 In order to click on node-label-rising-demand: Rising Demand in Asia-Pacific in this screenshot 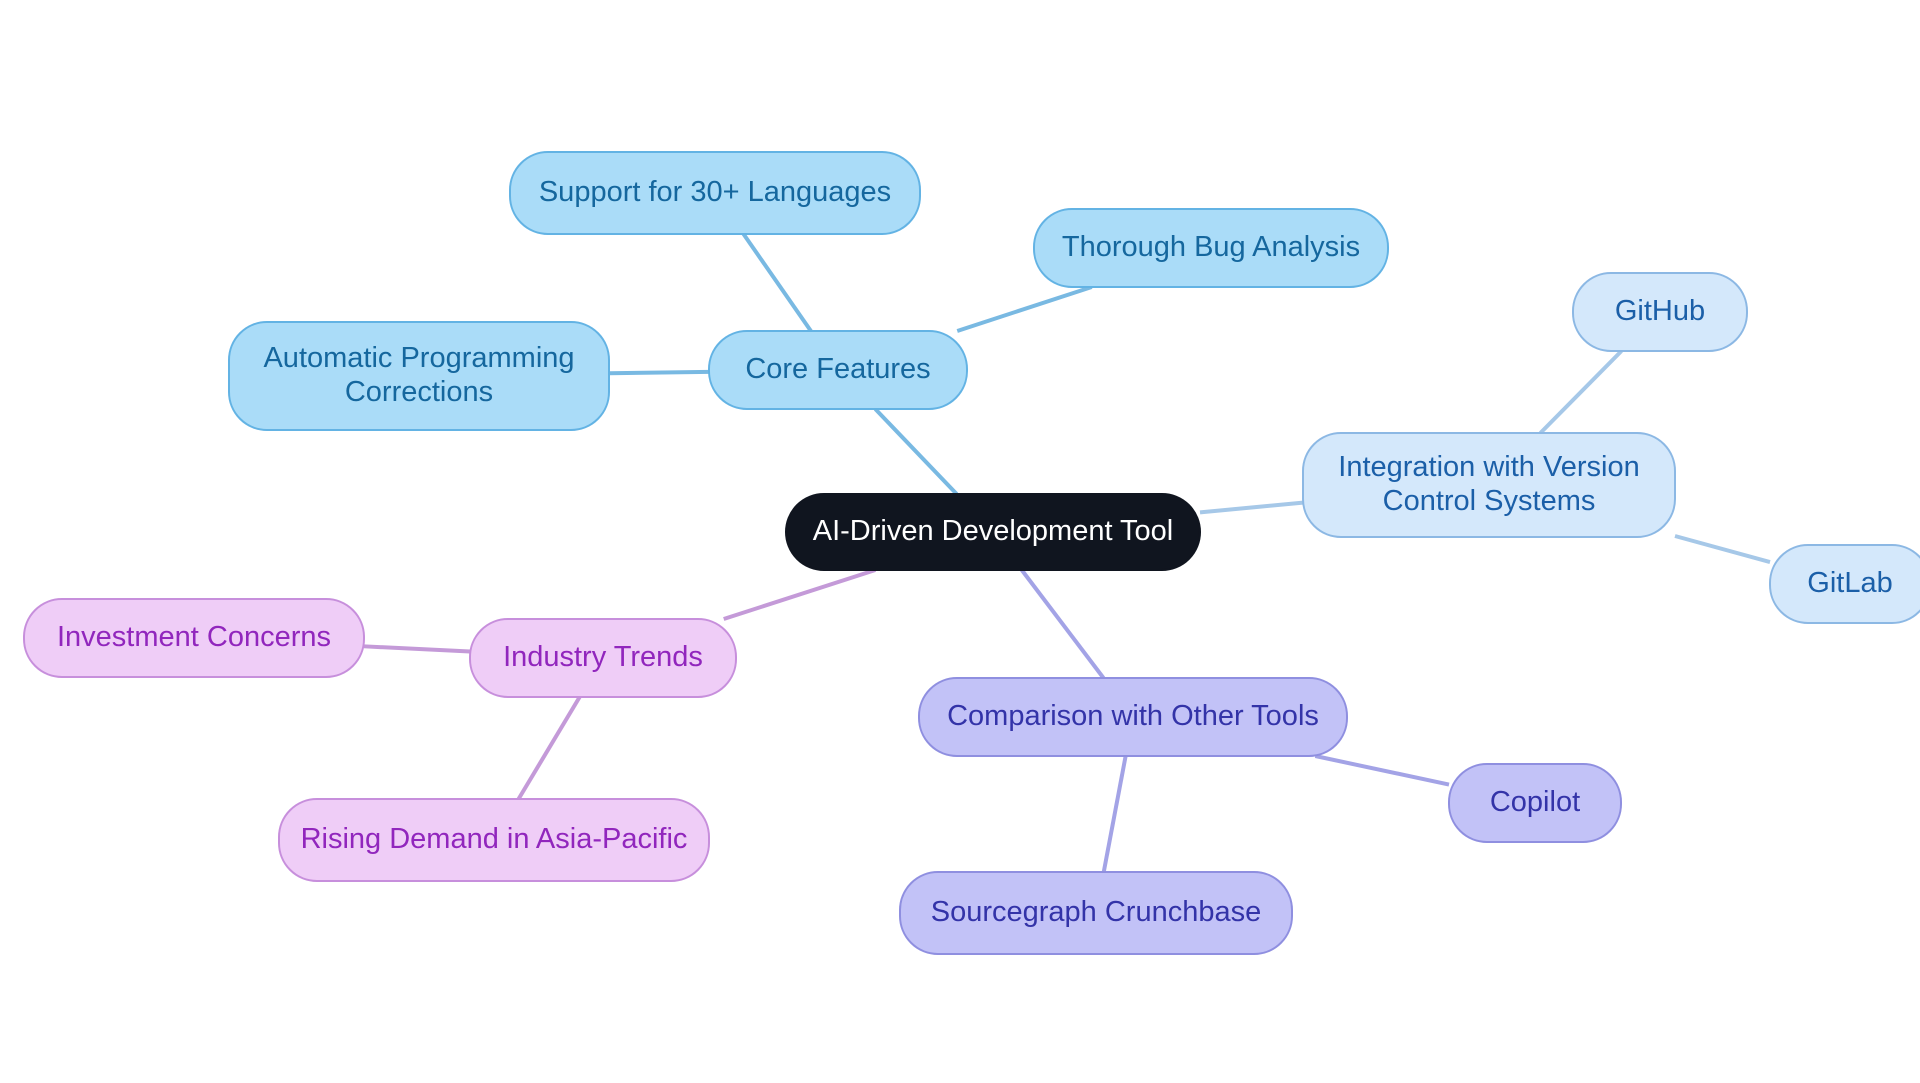, I will do `click(494, 839)`.